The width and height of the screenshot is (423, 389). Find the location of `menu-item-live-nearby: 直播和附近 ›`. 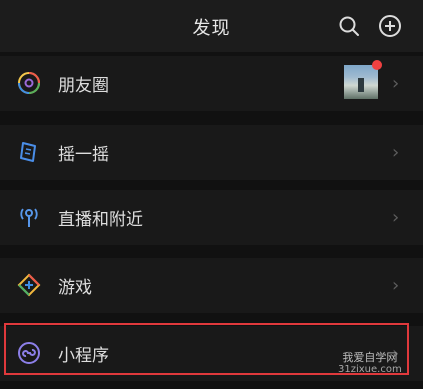

menu-item-live-nearby: 直播和附近 › is located at coordinates (211, 217).